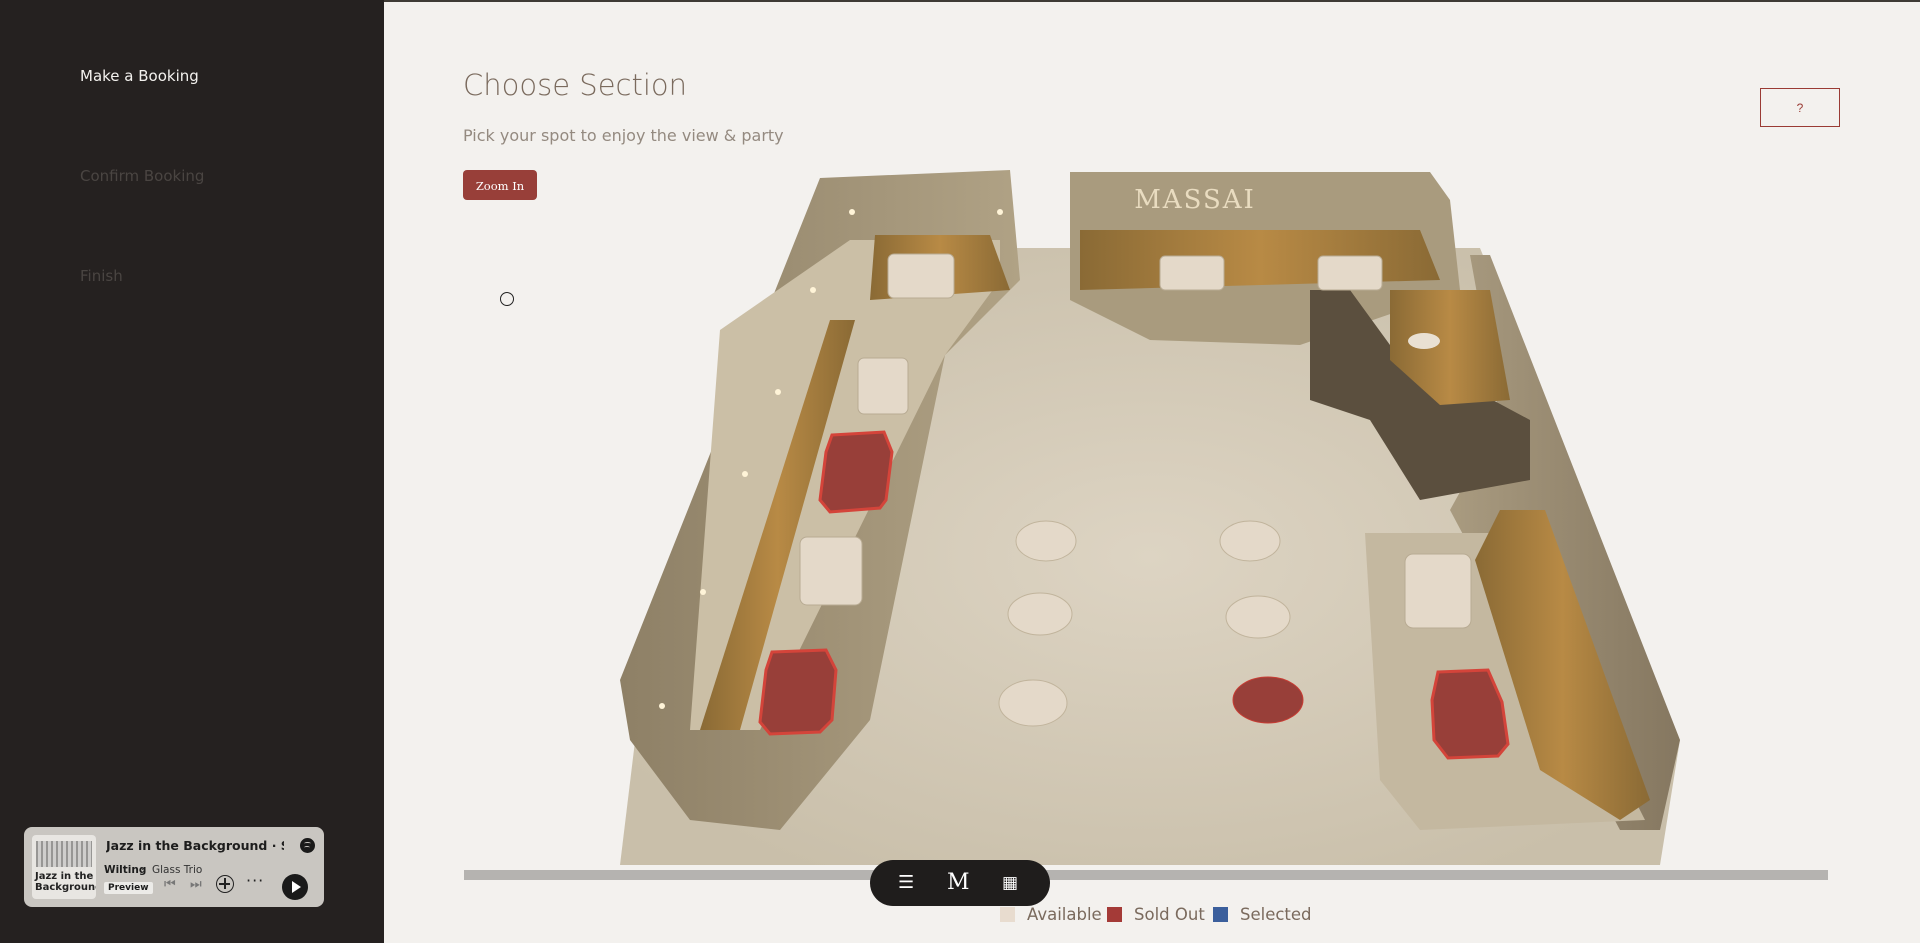 The height and width of the screenshot is (943, 1920). I want to click on legend-selected-swatch, so click(1220, 914).